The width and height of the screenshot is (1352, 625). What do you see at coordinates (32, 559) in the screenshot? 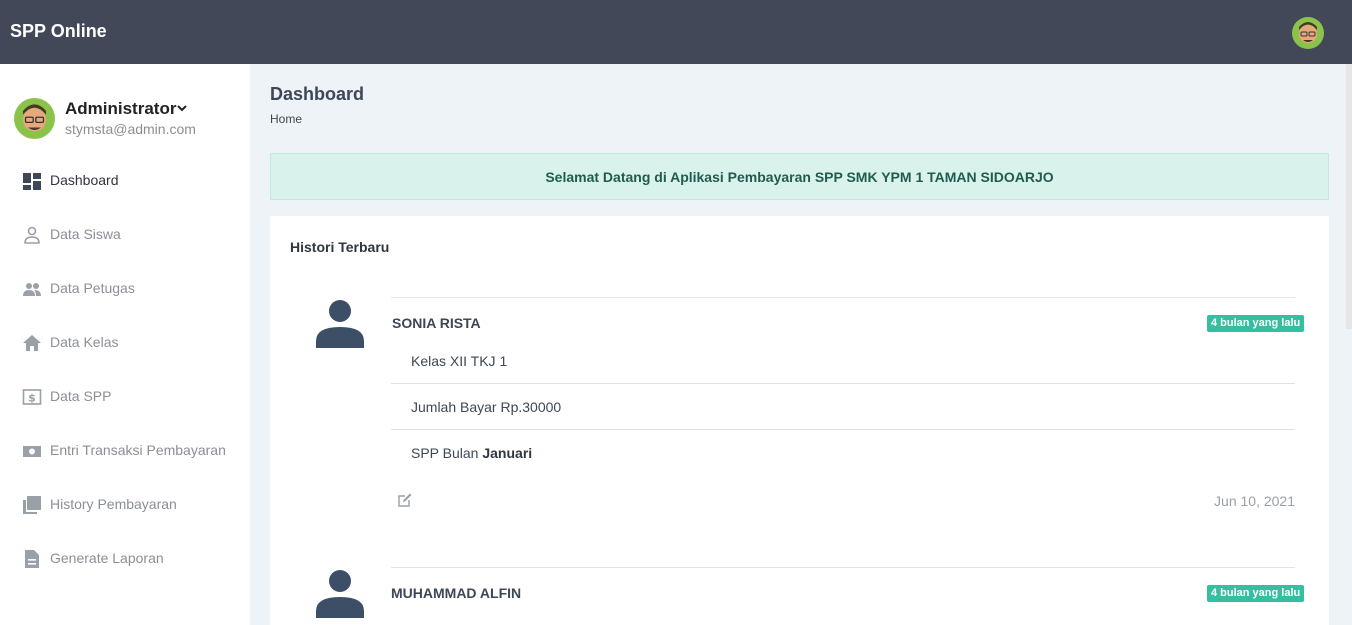
I see `document-icon` at bounding box center [32, 559].